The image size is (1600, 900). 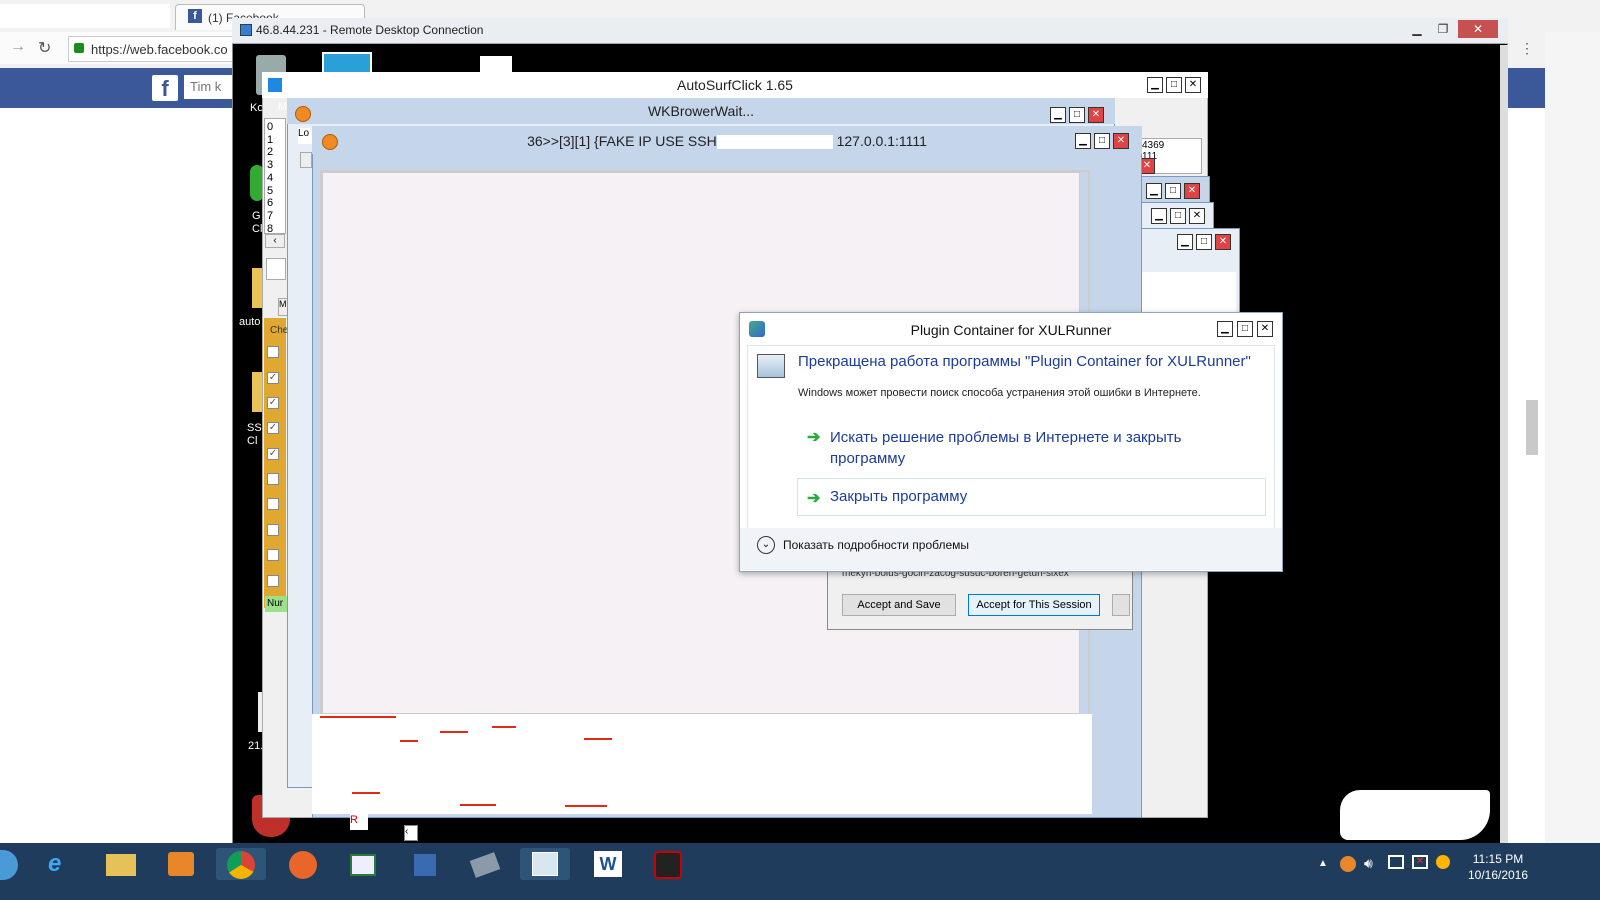 What do you see at coordinates (814, 437) in the screenshot?
I see `arrow-right-icon: ➔` at bounding box center [814, 437].